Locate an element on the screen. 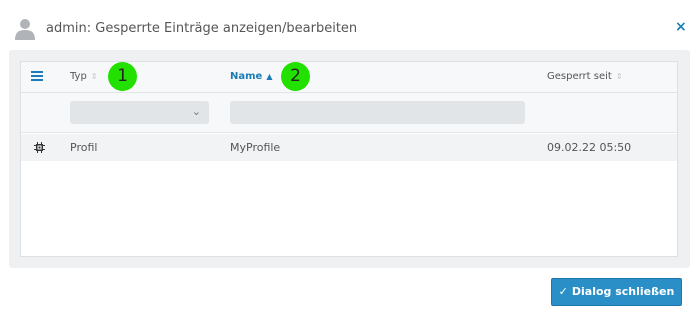  menu-icon is located at coordinates (37, 76).